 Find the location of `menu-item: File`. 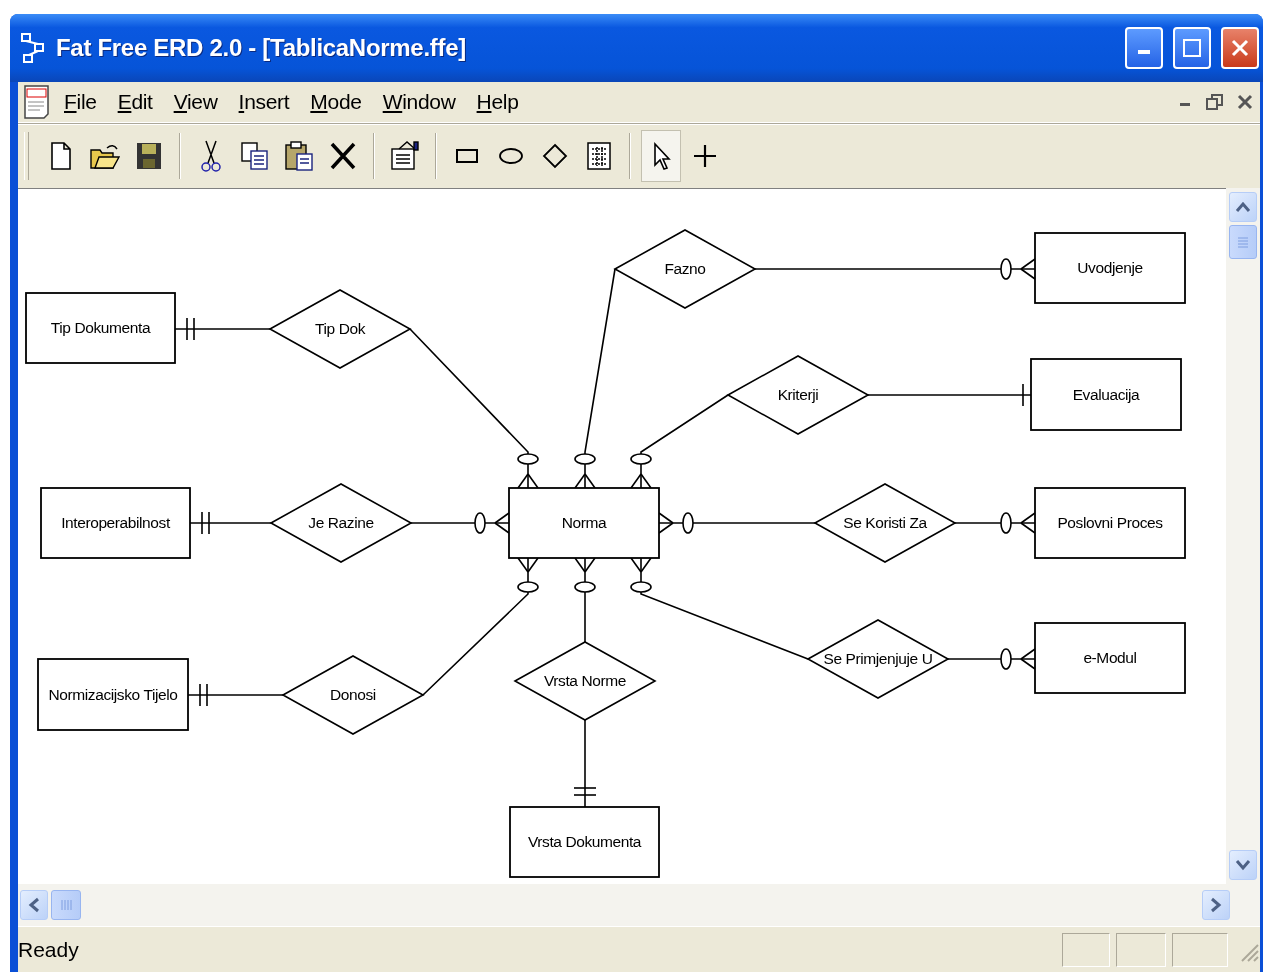

menu-item: File is located at coordinates (81, 102).